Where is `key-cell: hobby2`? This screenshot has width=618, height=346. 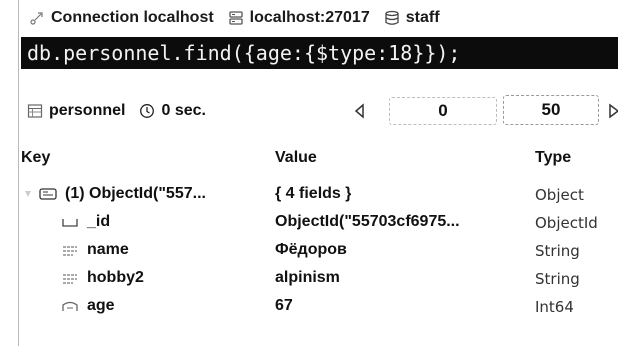 key-cell: hobby2 is located at coordinates (102, 278).